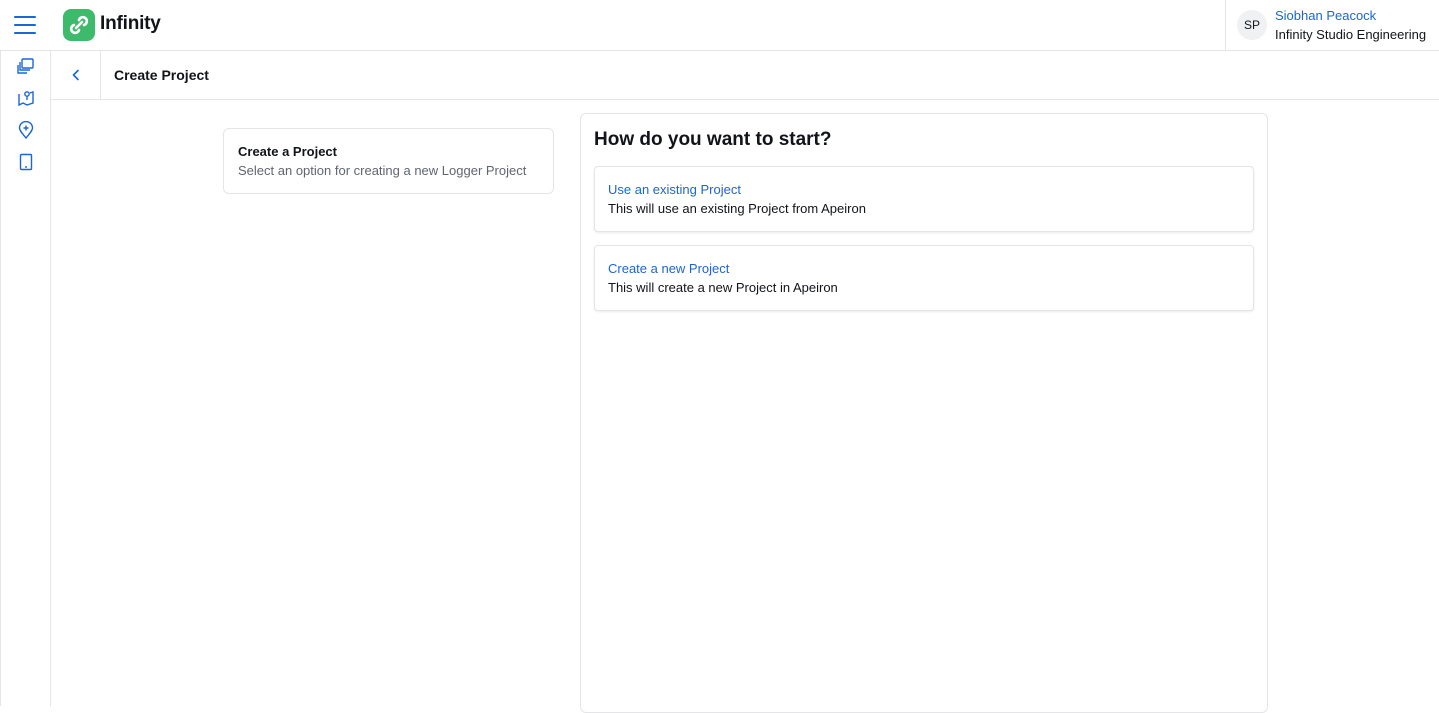 The width and height of the screenshot is (1439, 713). I want to click on projects-icon, so click(26, 66).